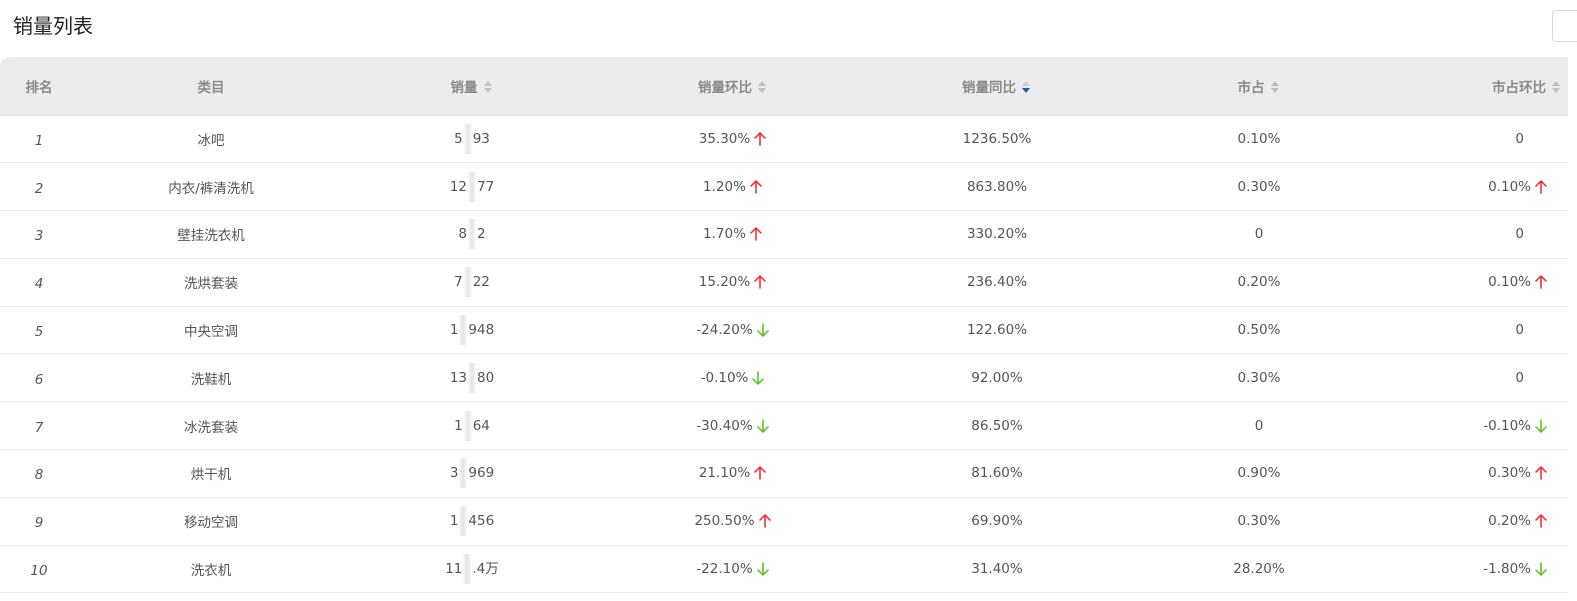 The height and width of the screenshot is (601, 1577). I want to click on share-mom-cell: -0.10%, so click(1479, 426).